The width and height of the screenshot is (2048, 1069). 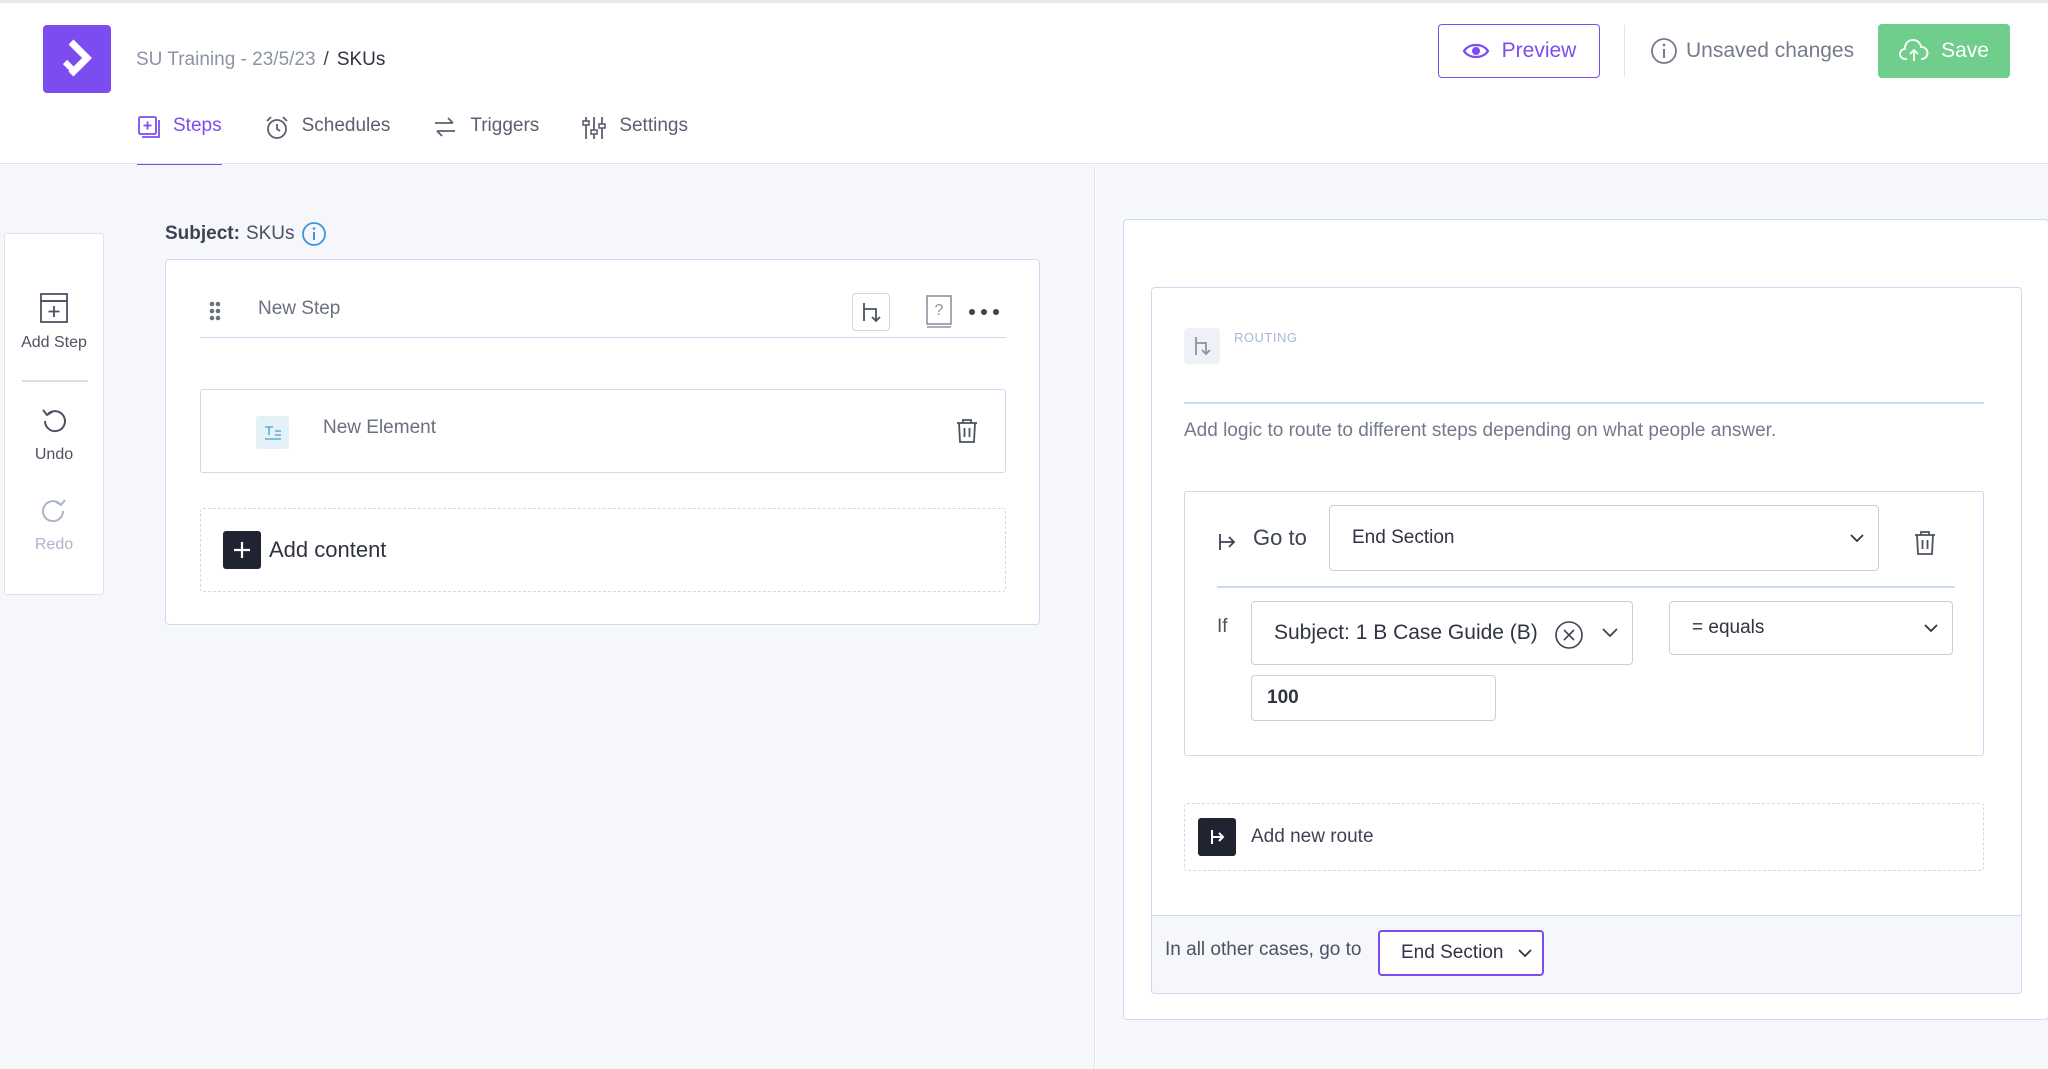 What do you see at coordinates (202, 233) in the screenshot?
I see `subject-label: Subject:` at bounding box center [202, 233].